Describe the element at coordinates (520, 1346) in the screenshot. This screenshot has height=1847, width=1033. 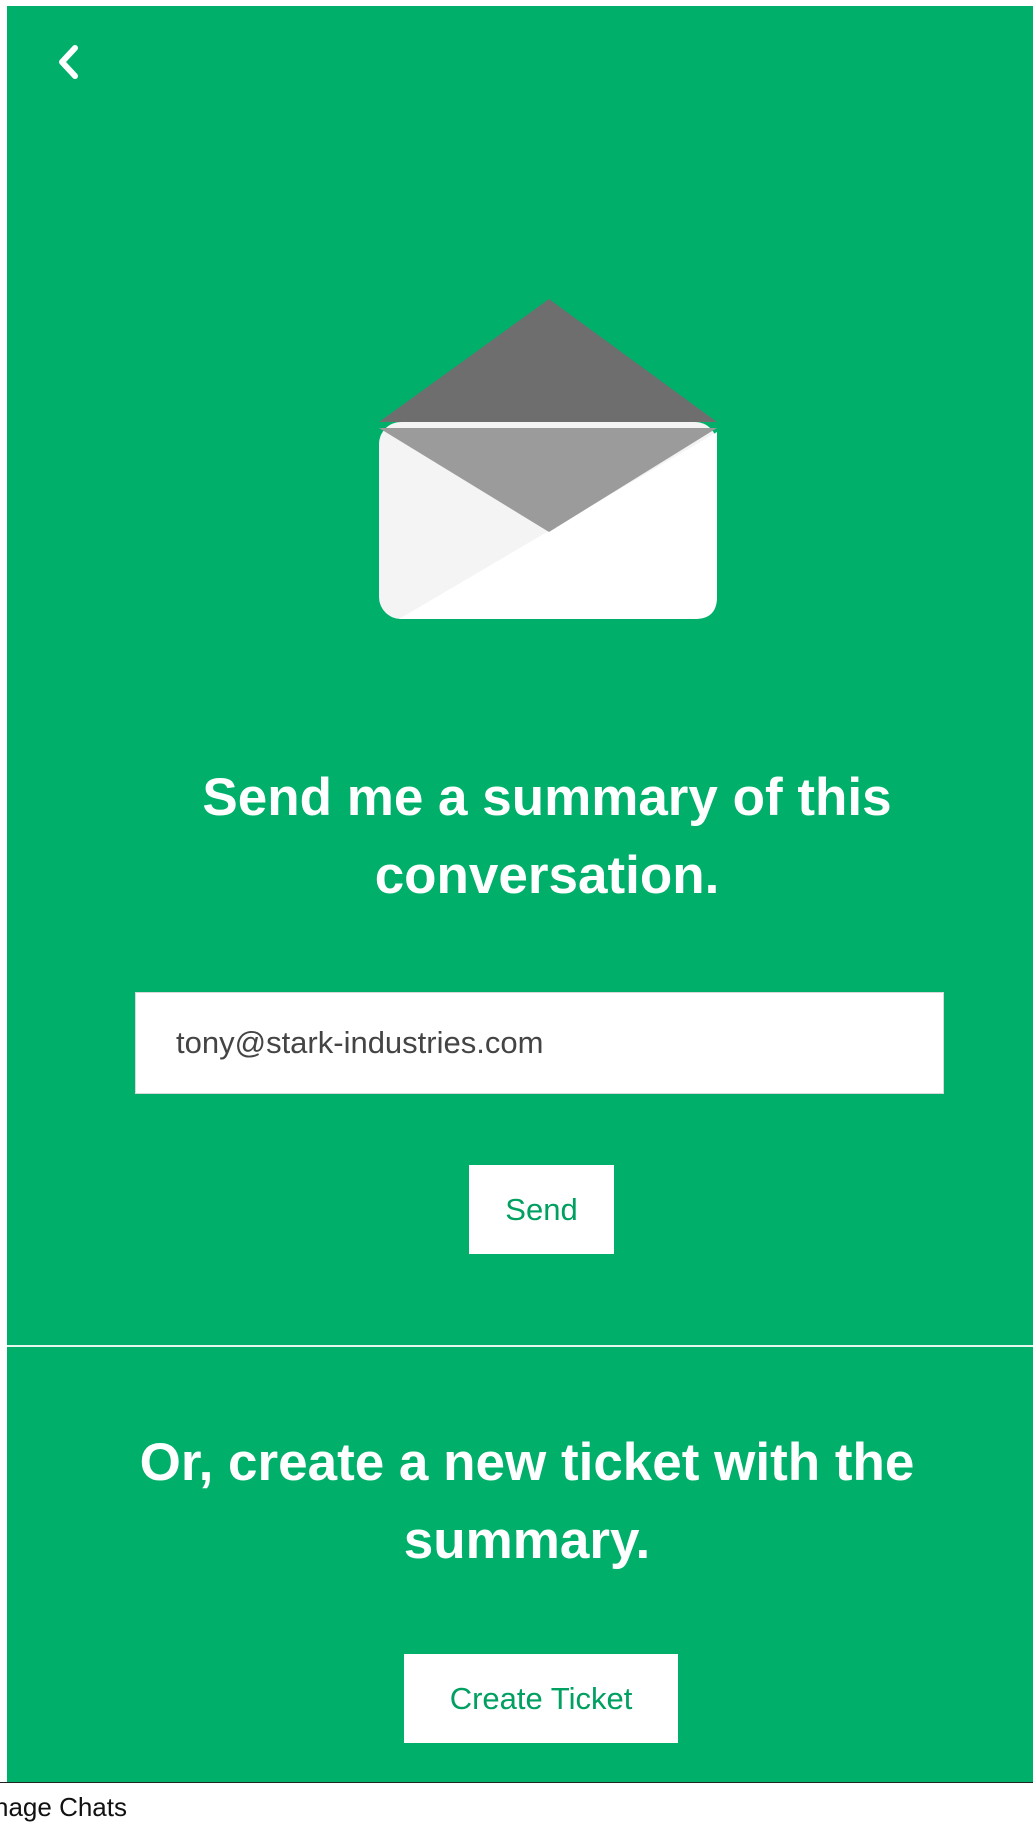
I see `section-divider` at that location.